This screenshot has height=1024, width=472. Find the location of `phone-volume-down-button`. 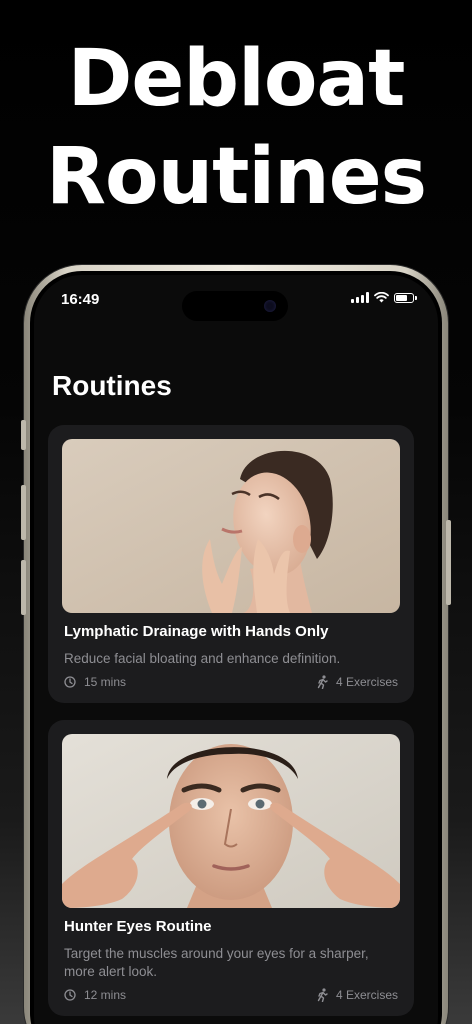

phone-volume-down-button is located at coordinates (23, 587).